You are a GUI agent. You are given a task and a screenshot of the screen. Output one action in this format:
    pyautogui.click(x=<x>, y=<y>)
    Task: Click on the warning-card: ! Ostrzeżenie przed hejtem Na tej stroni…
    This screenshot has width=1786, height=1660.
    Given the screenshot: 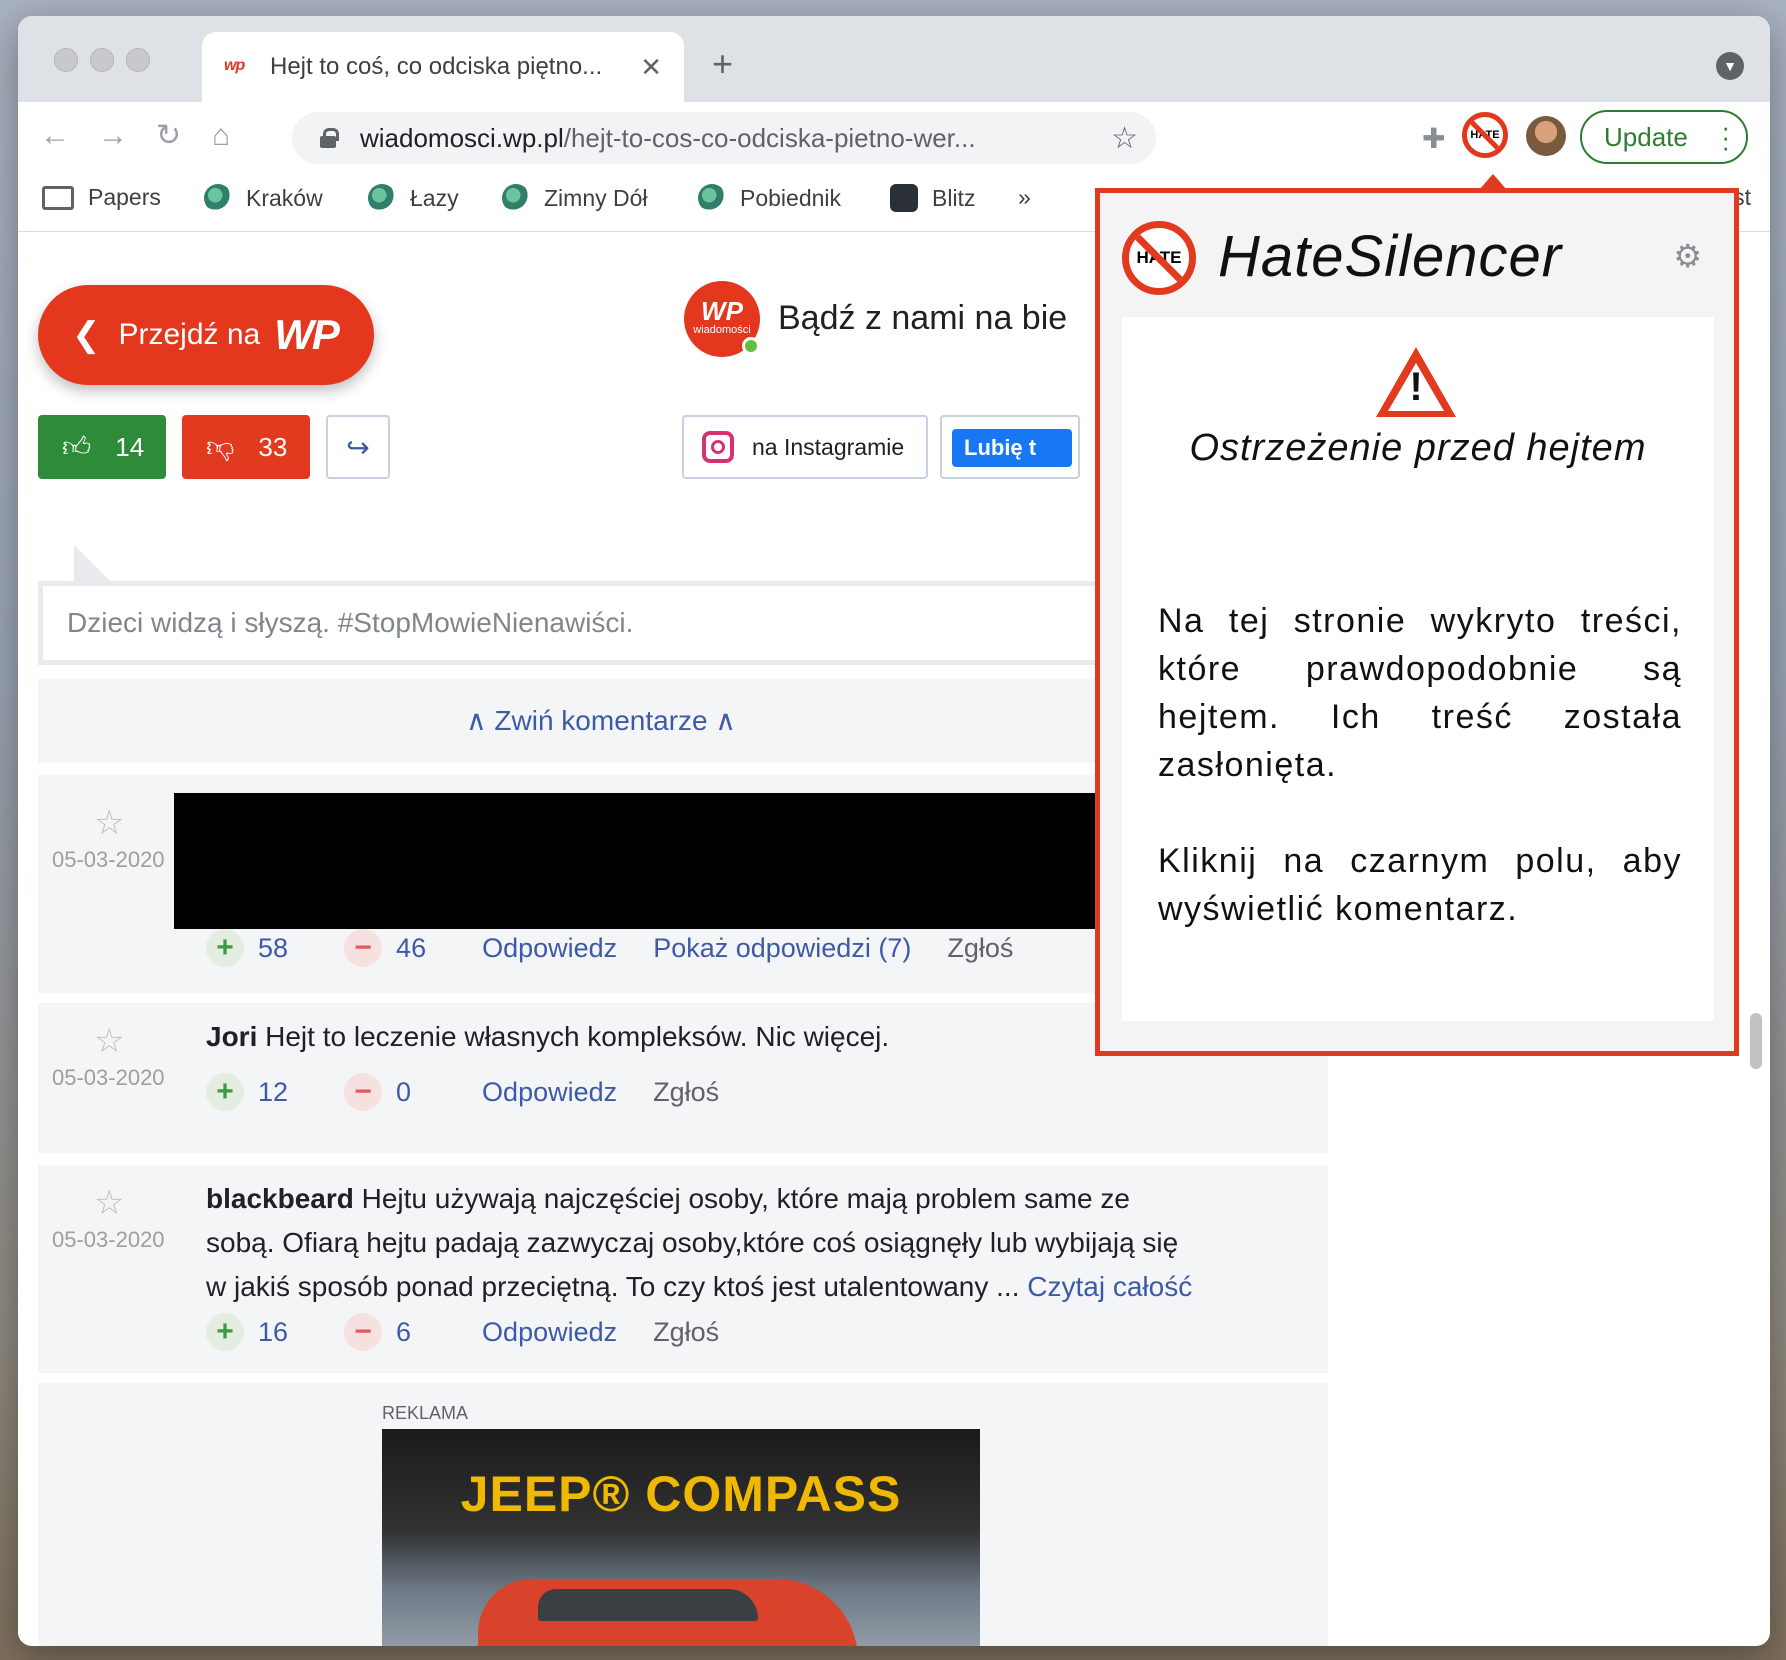 What is the action you would take?
    pyautogui.click(x=1418, y=669)
    